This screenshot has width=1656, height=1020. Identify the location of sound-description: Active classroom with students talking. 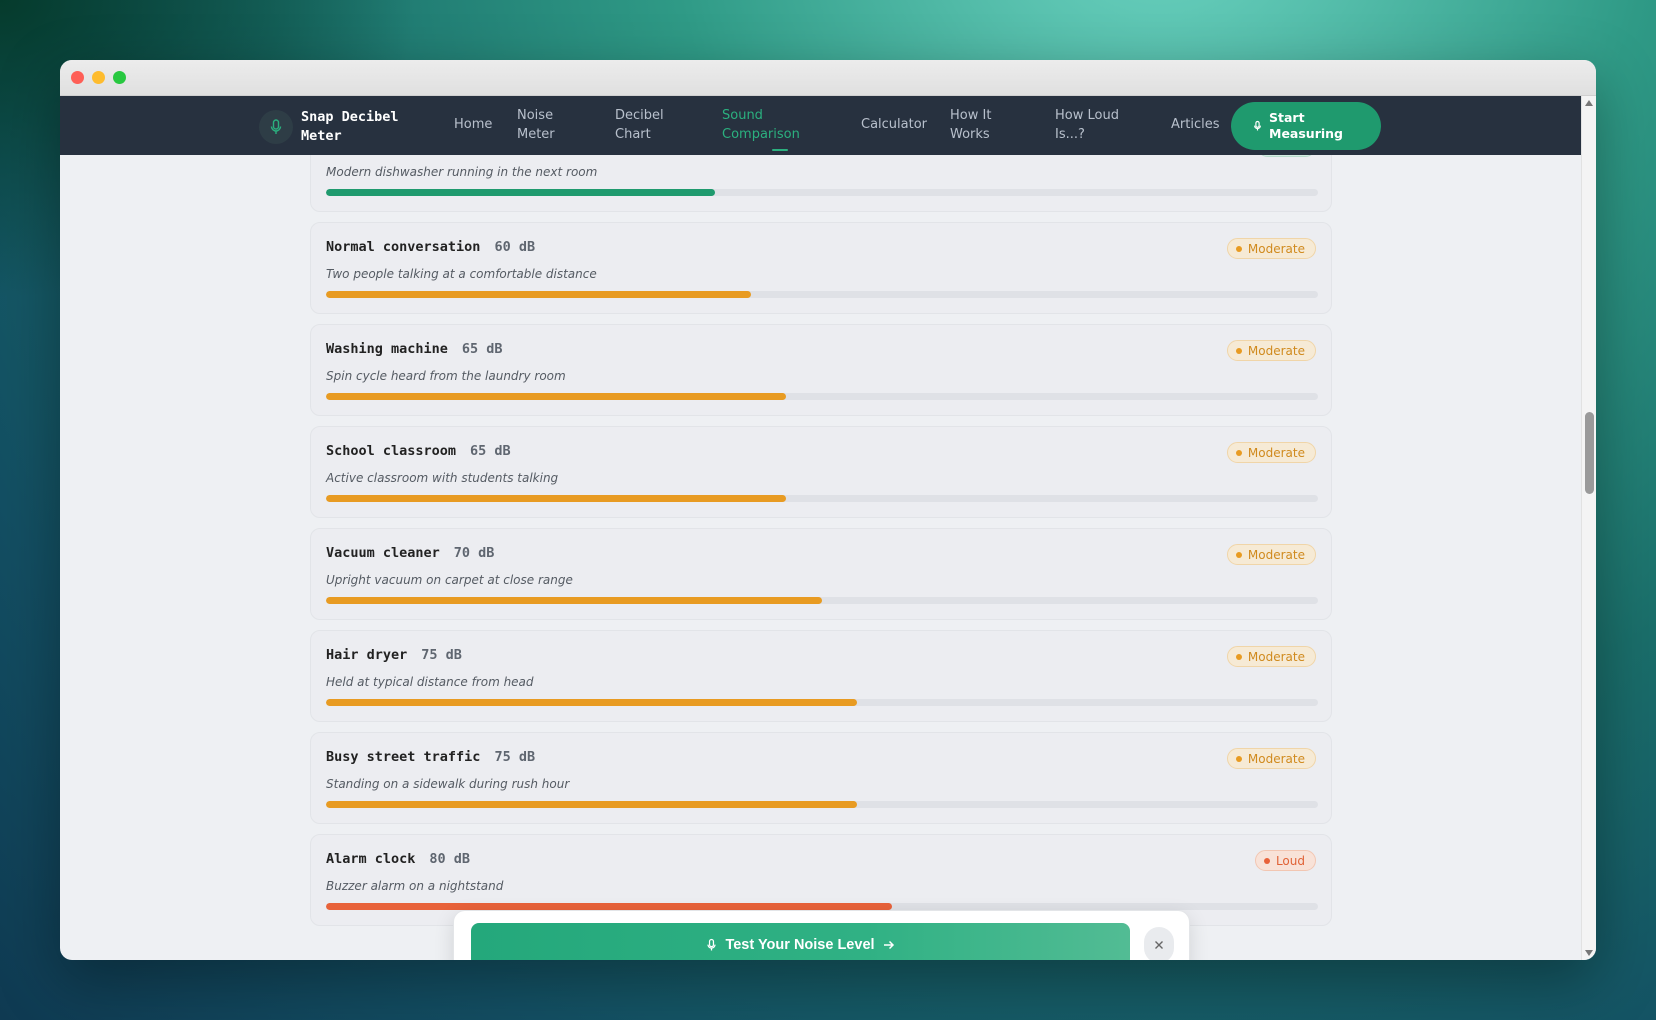
(442, 478).